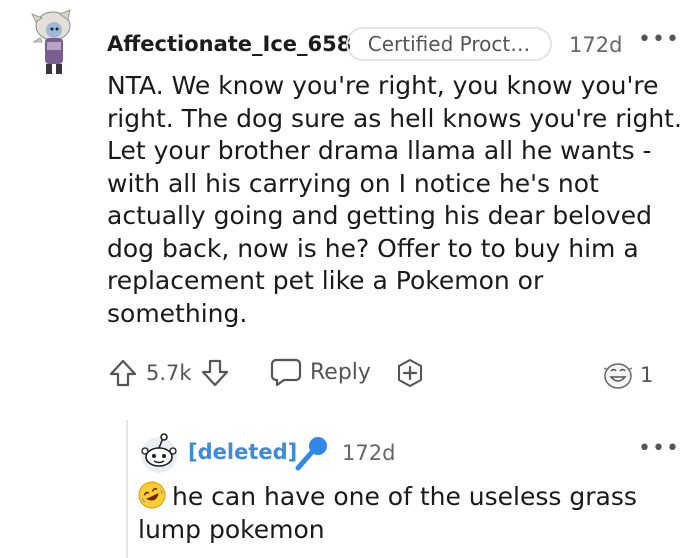 The image size is (700, 558). I want to click on award-count: 1, so click(647, 375).